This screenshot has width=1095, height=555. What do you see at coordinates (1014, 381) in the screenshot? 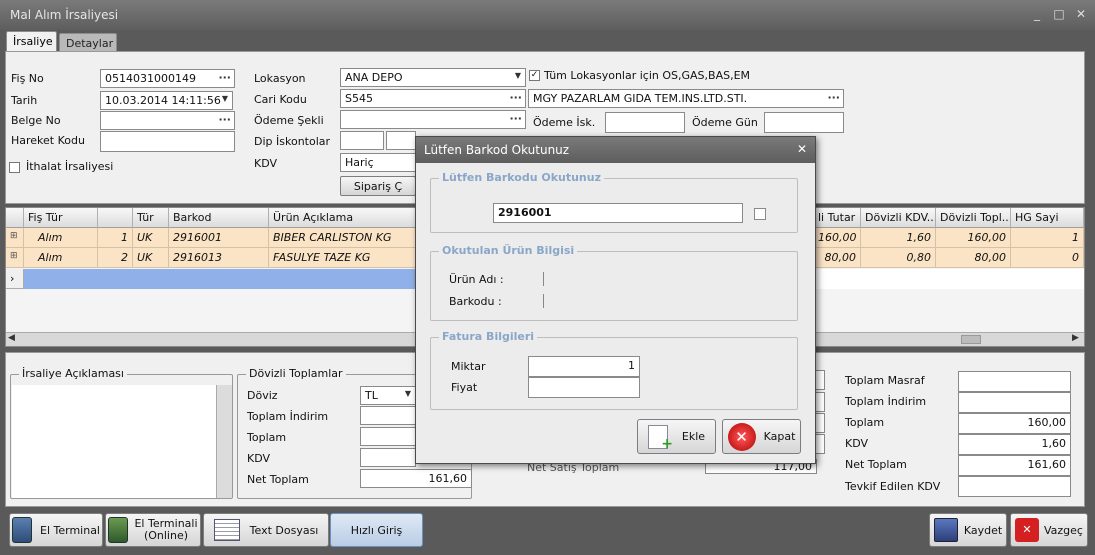
I see `toplam-masraf-field` at bounding box center [1014, 381].